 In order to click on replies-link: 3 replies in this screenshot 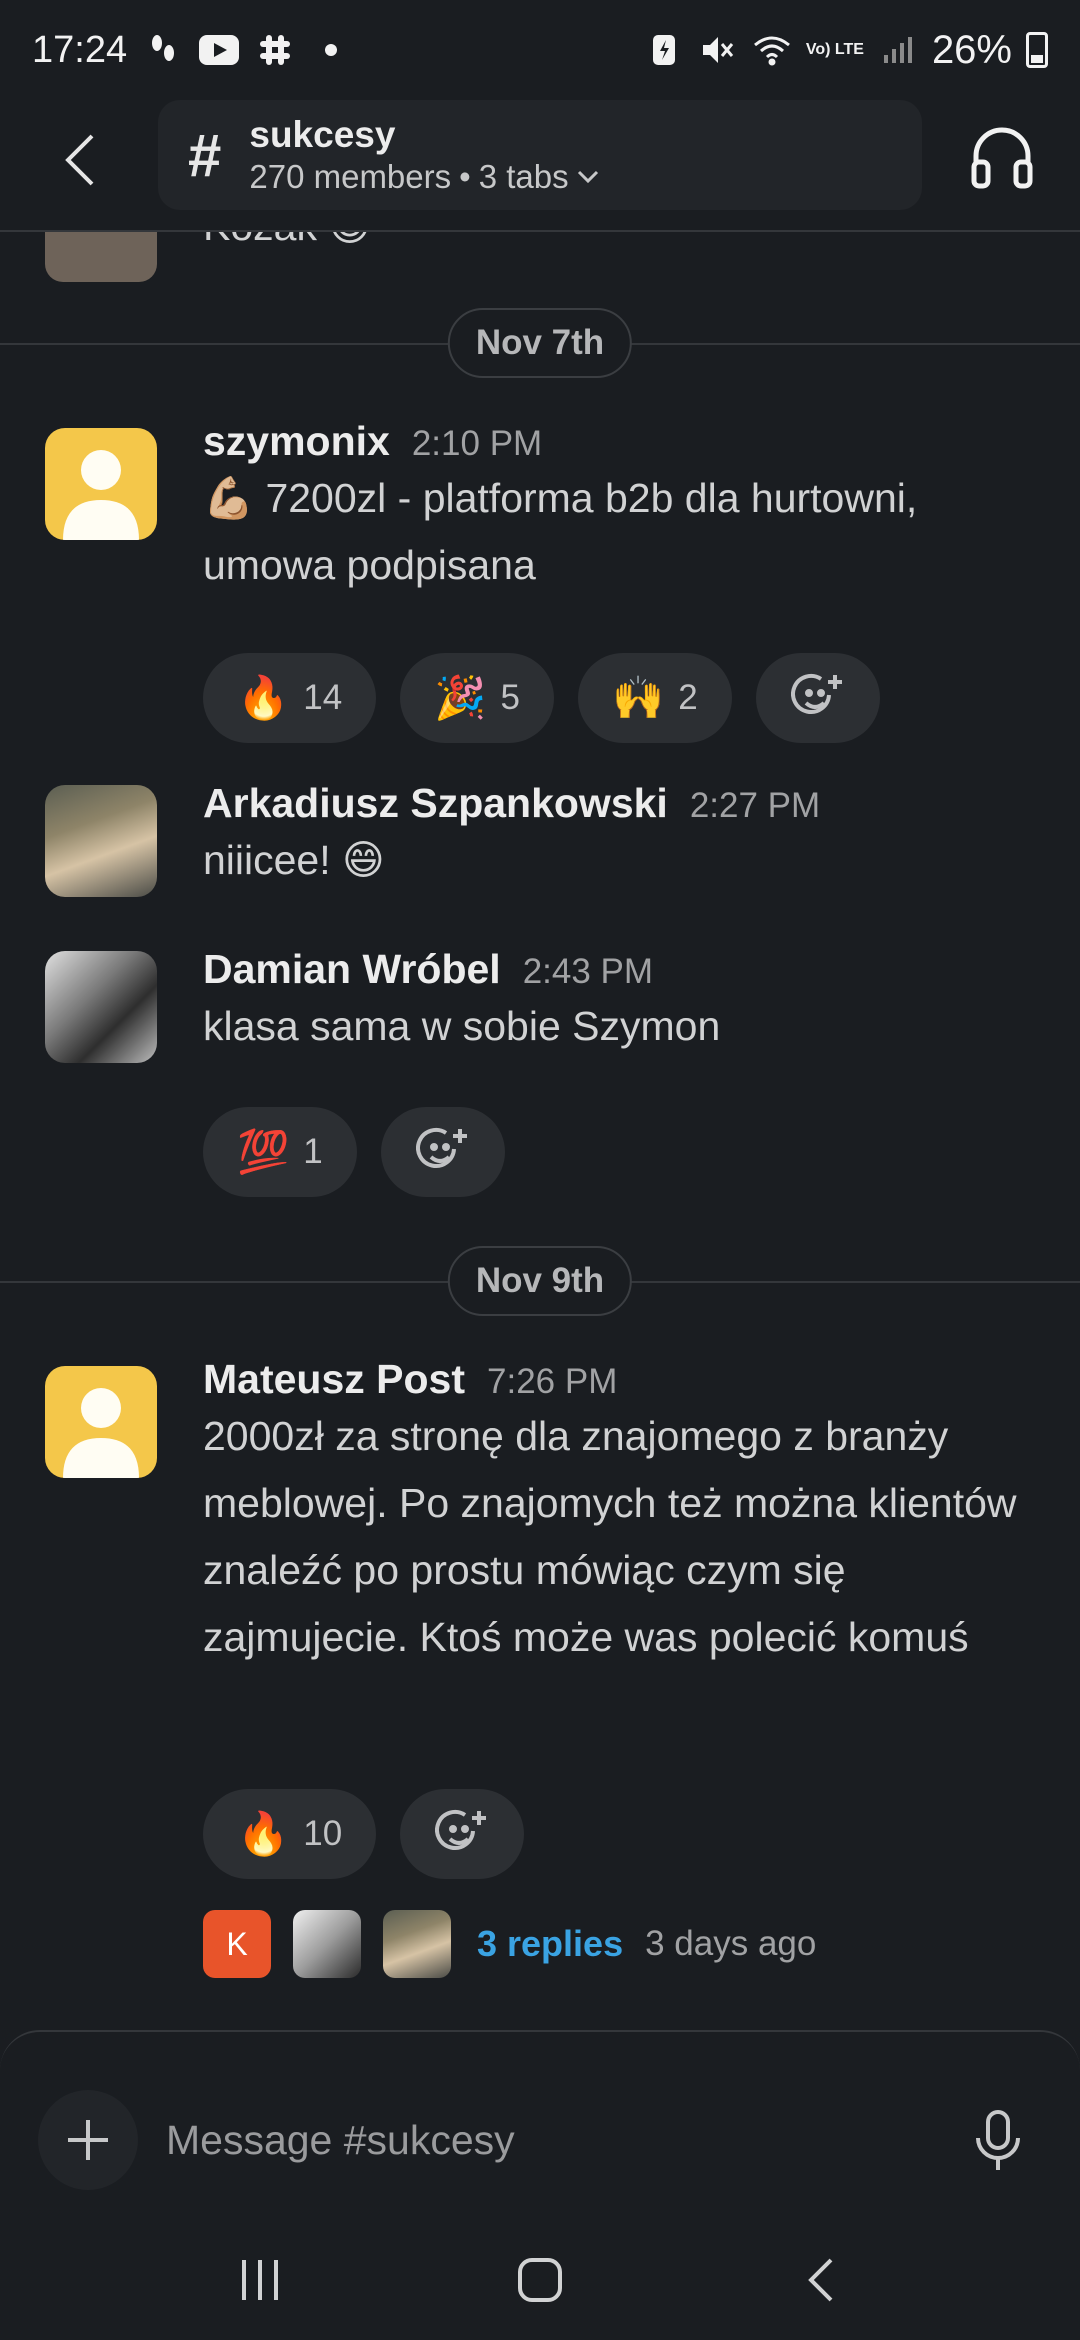, I will do `click(550, 1944)`.